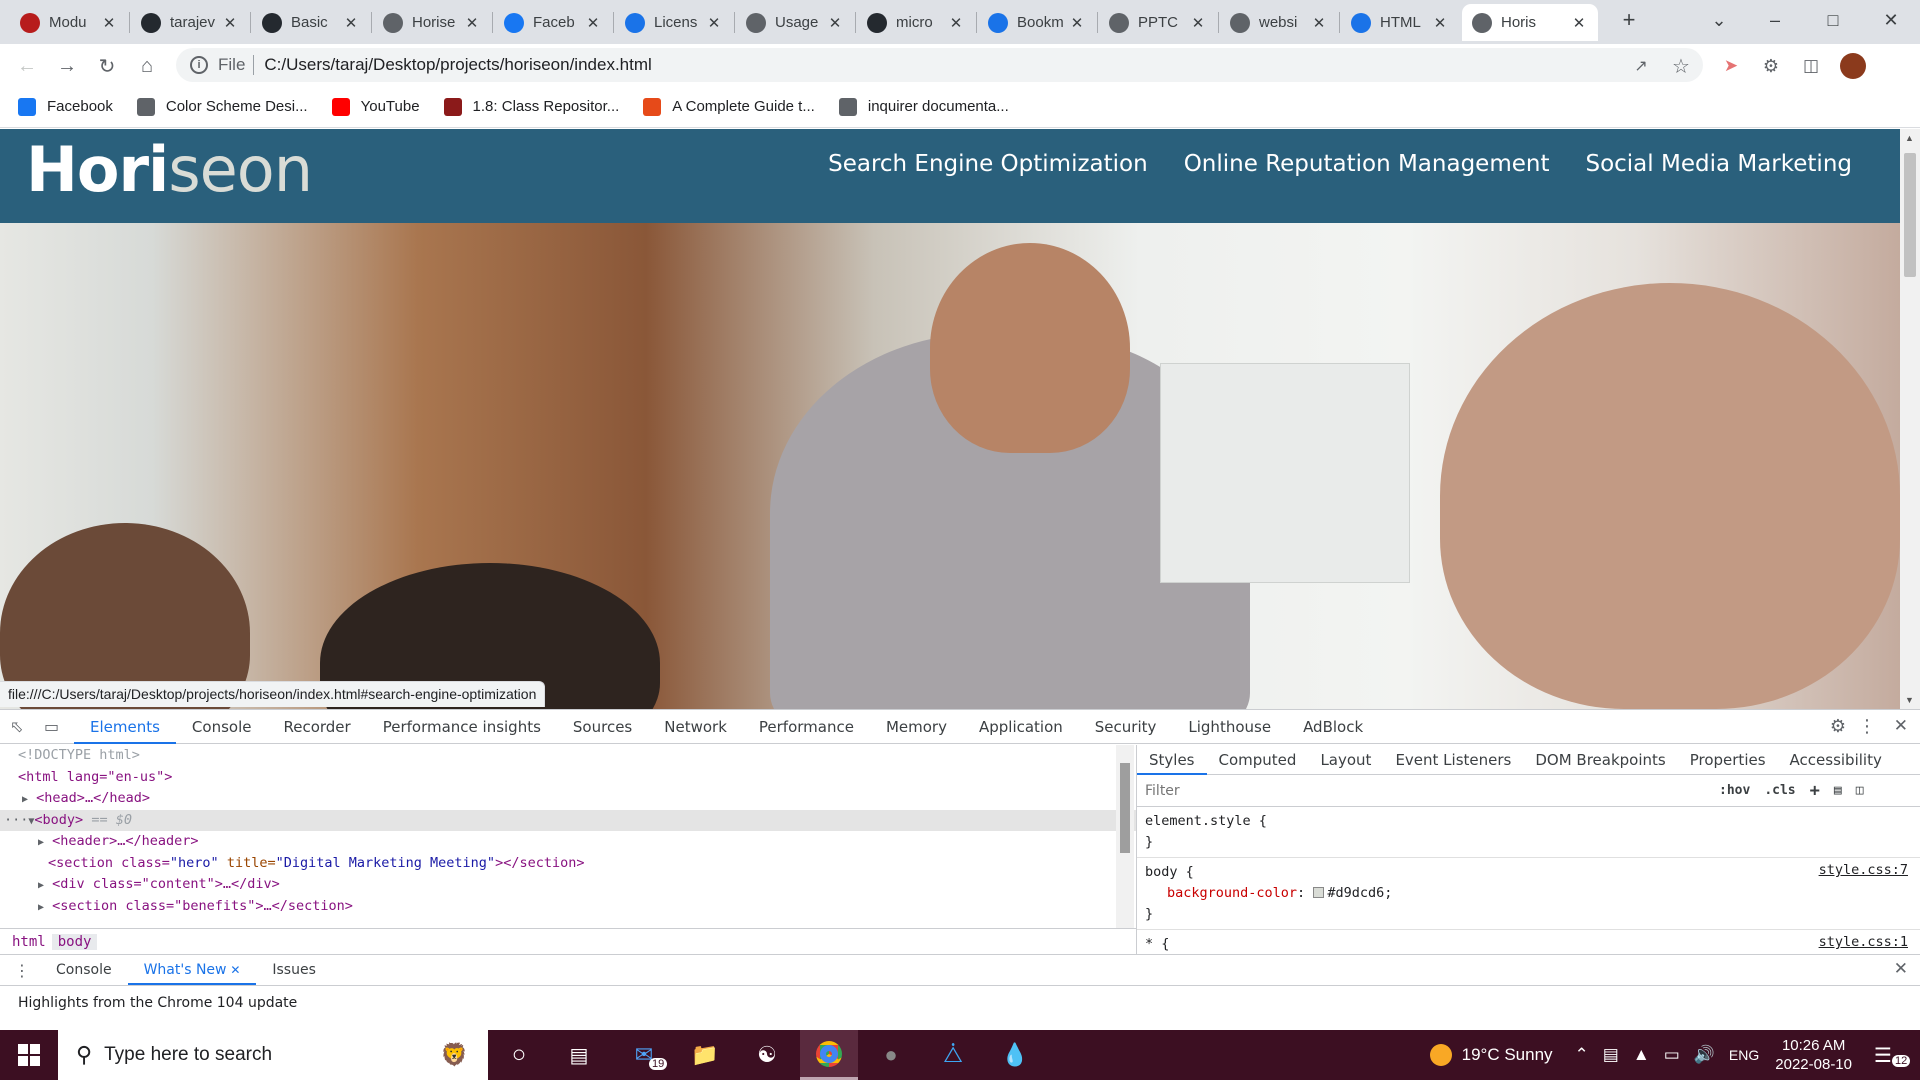 The image size is (1920, 1080). I want to click on extensions-puzzle-icon: ⚙, so click(1771, 66).